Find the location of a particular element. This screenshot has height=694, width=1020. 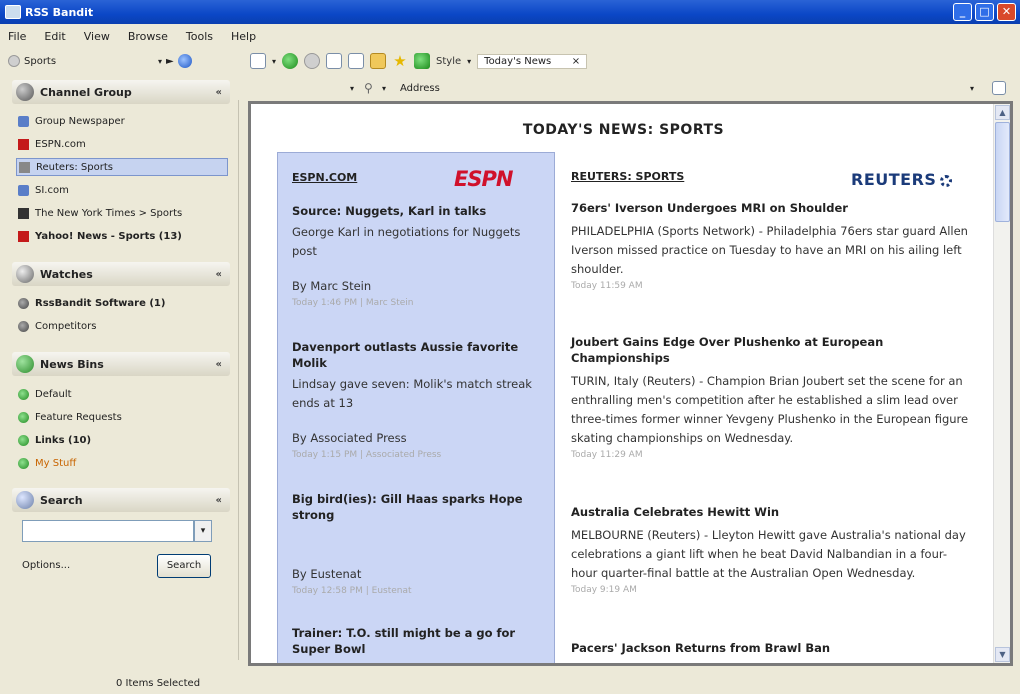

sidebar-item-rssbandit: RssBandit Software (1) is located at coordinates (122, 303).